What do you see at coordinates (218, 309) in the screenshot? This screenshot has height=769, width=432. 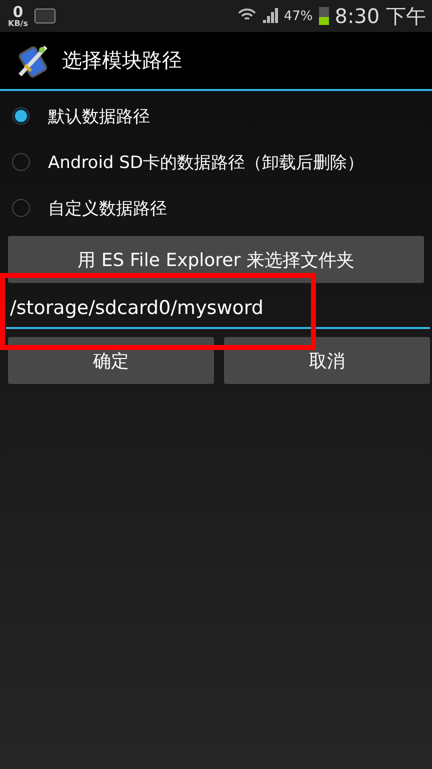 I see `path-field: /storage/sdcard0/mysword` at bounding box center [218, 309].